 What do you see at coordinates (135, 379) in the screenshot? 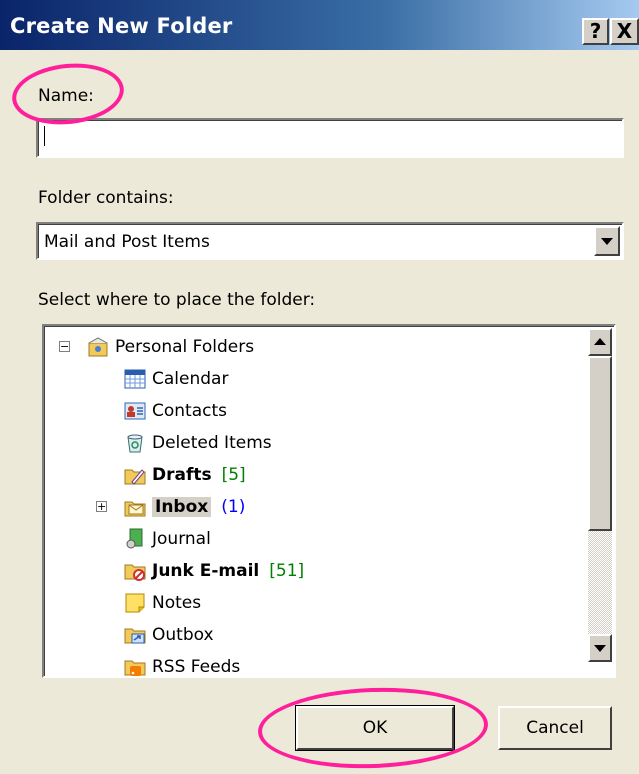
I see `calendar-icon` at bounding box center [135, 379].